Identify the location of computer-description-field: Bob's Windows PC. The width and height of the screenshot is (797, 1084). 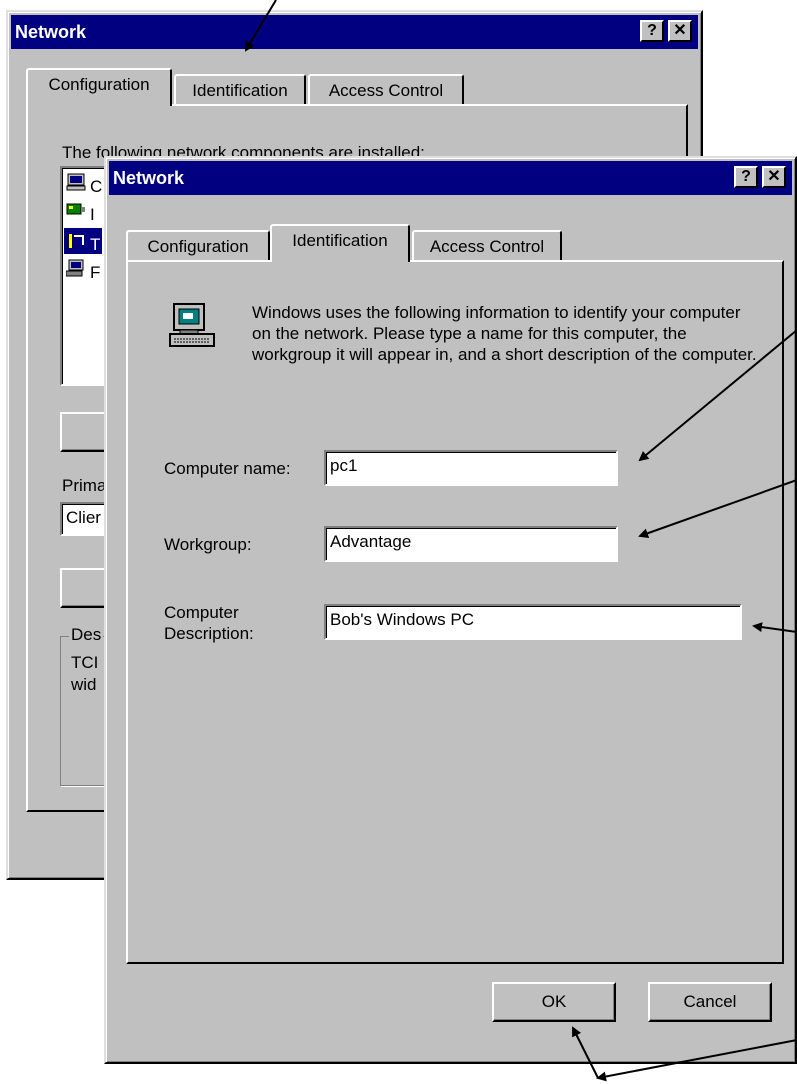
(533, 622).